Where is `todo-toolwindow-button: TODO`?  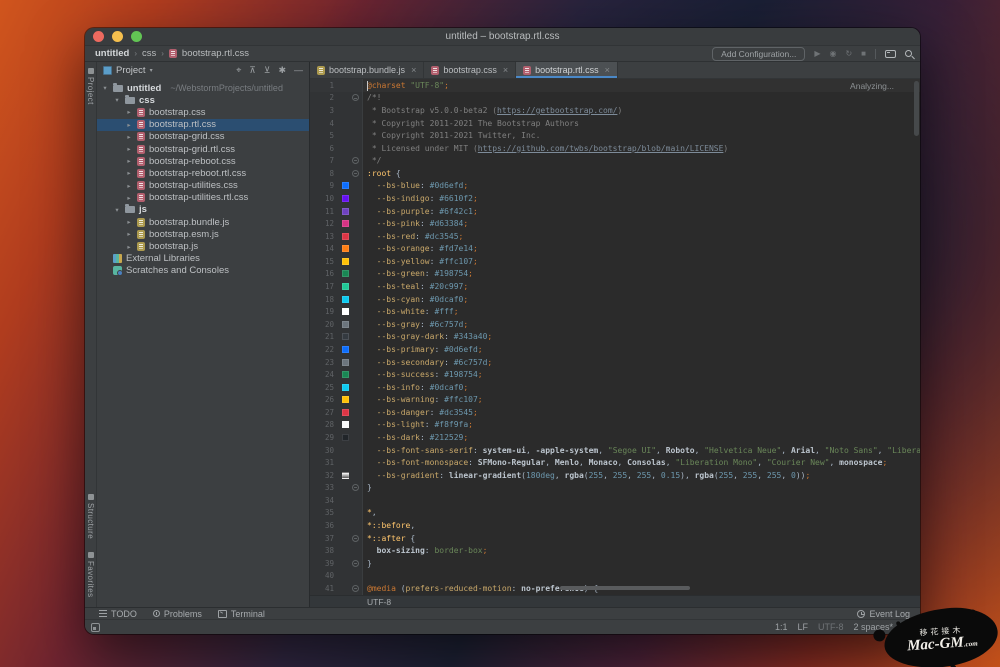 todo-toolwindow-button: TODO is located at coordinates (118, 614).